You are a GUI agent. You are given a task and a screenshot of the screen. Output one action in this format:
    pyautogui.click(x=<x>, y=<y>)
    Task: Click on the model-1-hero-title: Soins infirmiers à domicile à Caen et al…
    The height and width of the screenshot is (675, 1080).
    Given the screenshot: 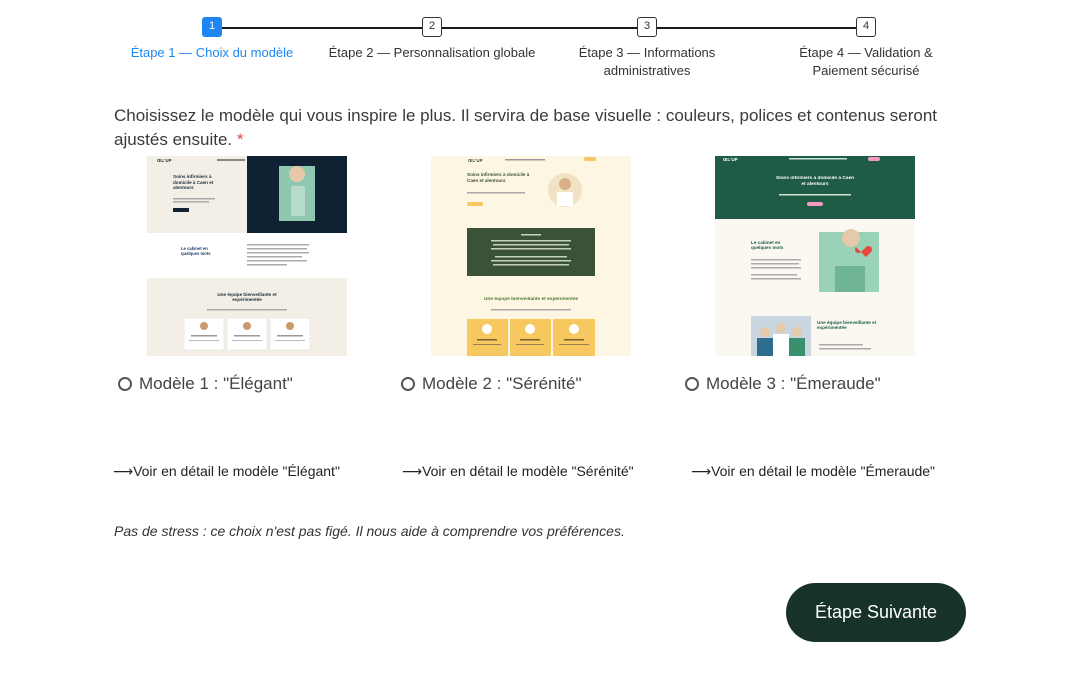 What is the action you would take?
    pyautogui.click(x=193, y=182)
    